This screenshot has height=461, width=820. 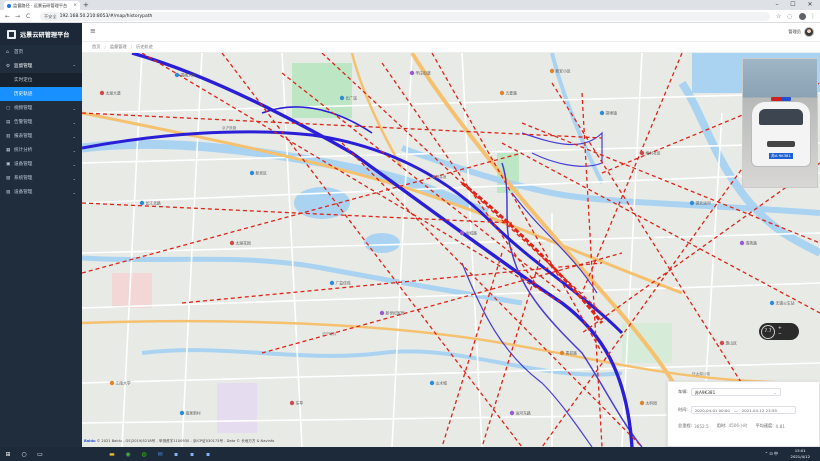 I want to click on sidebar-item: ▧ 系统管理 ⌄, so click(x=41, y=178).